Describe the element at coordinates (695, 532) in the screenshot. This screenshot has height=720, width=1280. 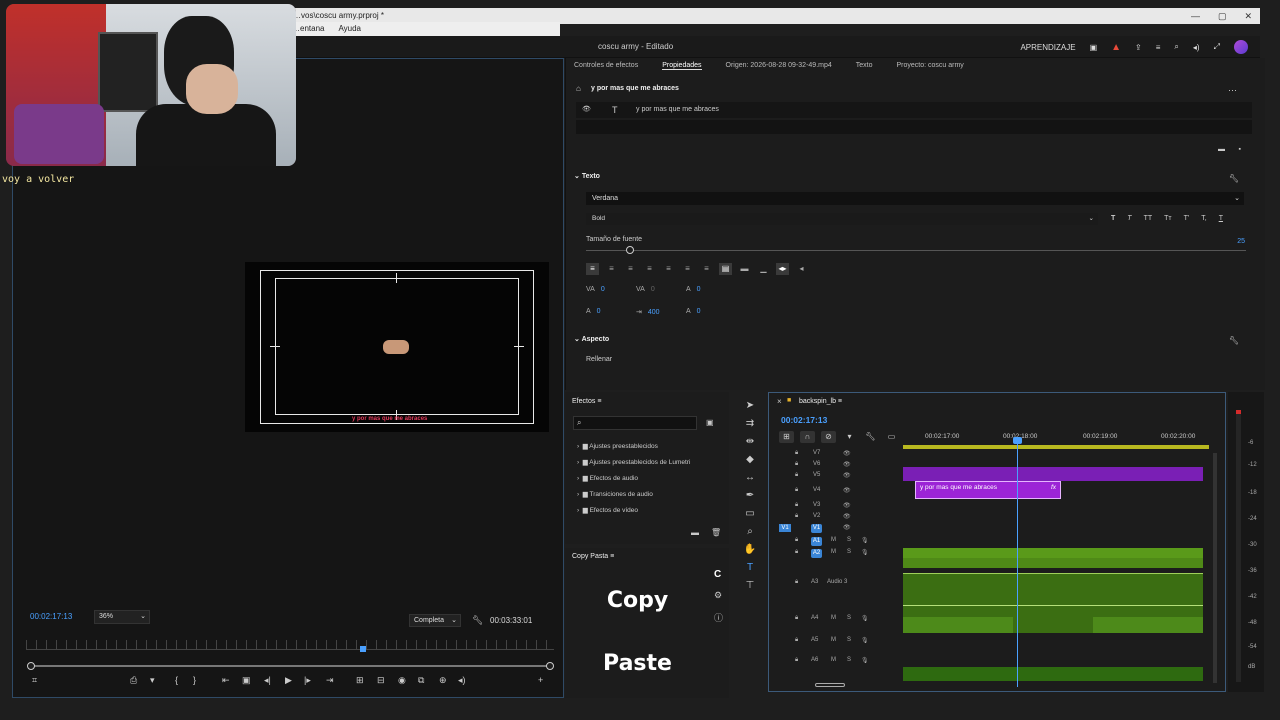
I see `new-bin-icon: ▬` at that location.